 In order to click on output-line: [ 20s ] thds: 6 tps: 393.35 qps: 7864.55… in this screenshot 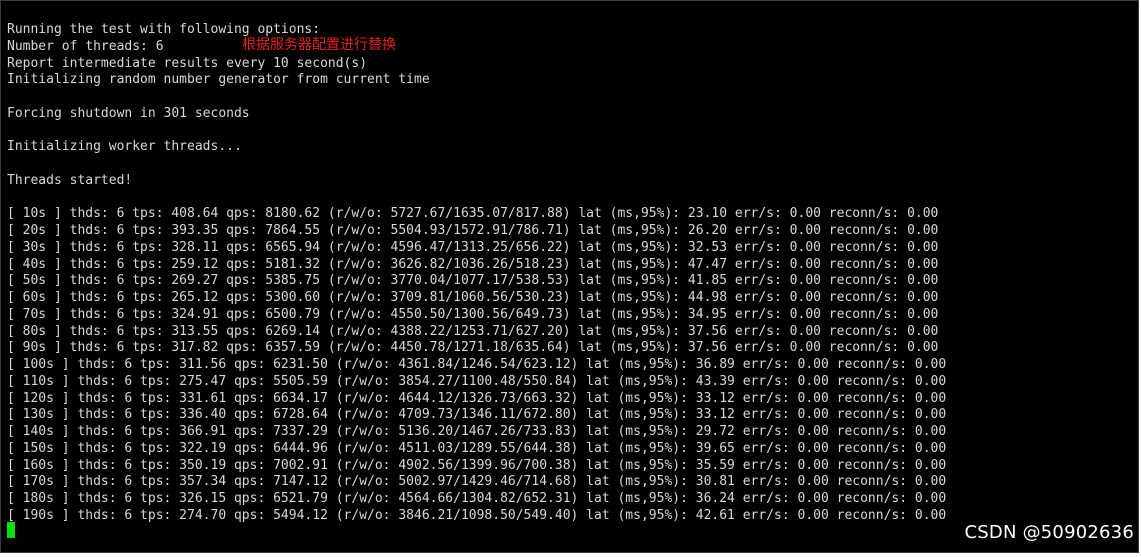, I will do `click(473, 230)`.